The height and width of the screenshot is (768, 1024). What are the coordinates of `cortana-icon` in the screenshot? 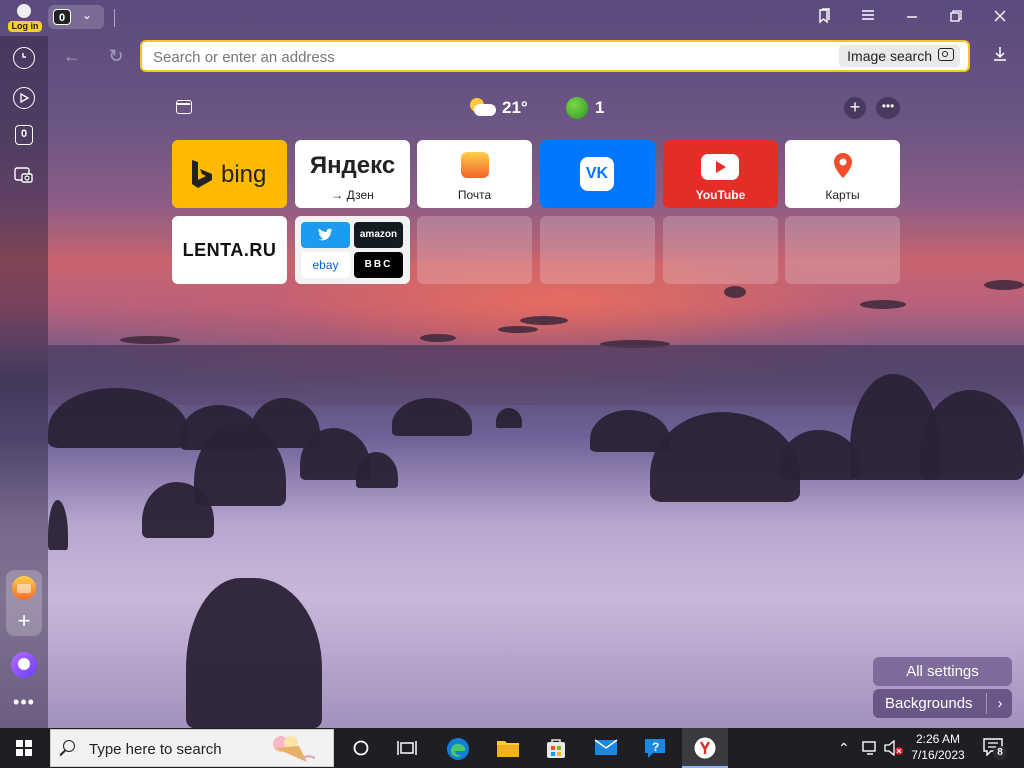 It's located at (362, 748).